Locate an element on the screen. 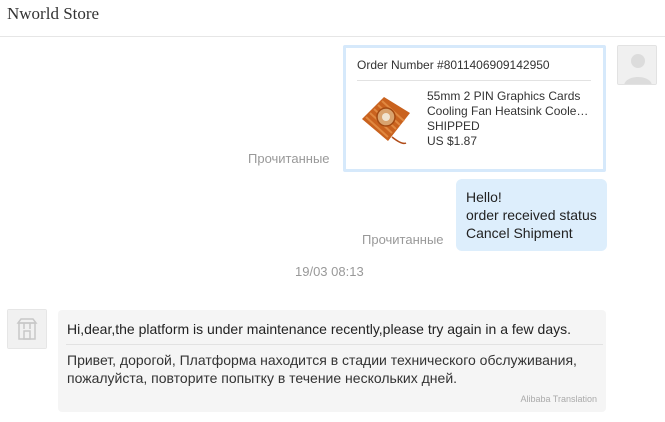 This screenshot has width=665, height=422. user-silhouette-icon is located at coordinates (637, 65).